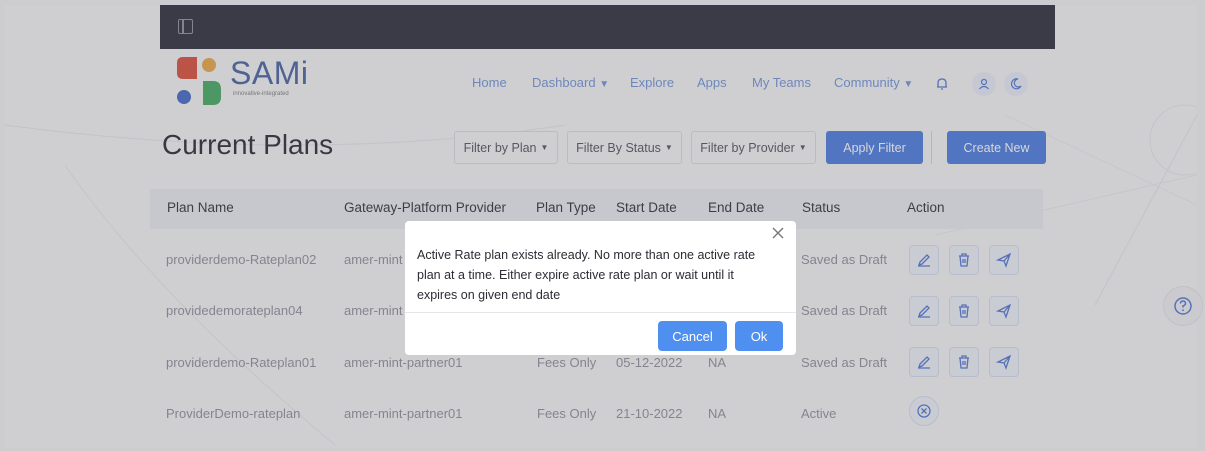  I want to click on dialog-divider, so click(600, 312).